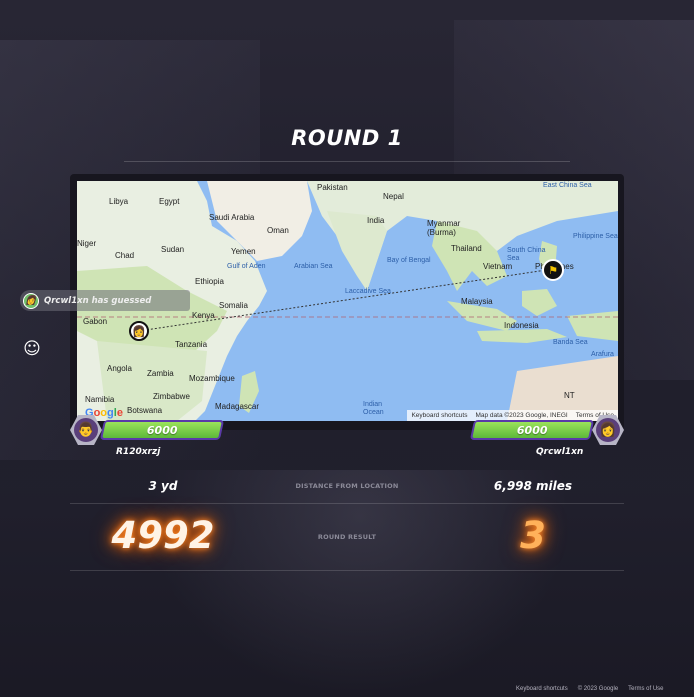 This screenshot has width=694, height=697. What do you see at coordinates (233, 305) in the screenshot?
I see `map-label: Somalia` at bounding box center [233, 305].